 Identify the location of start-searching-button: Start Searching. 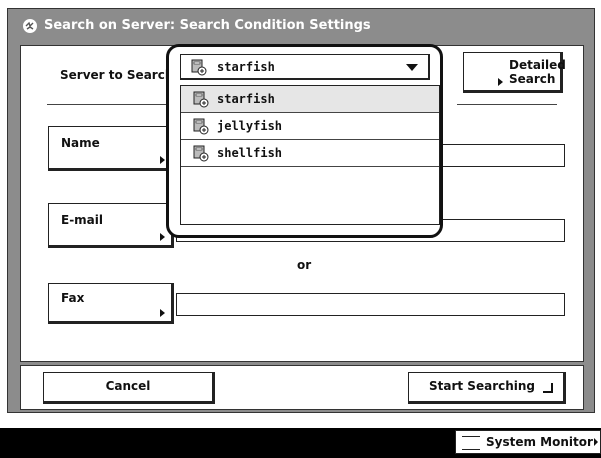
(487, 388).